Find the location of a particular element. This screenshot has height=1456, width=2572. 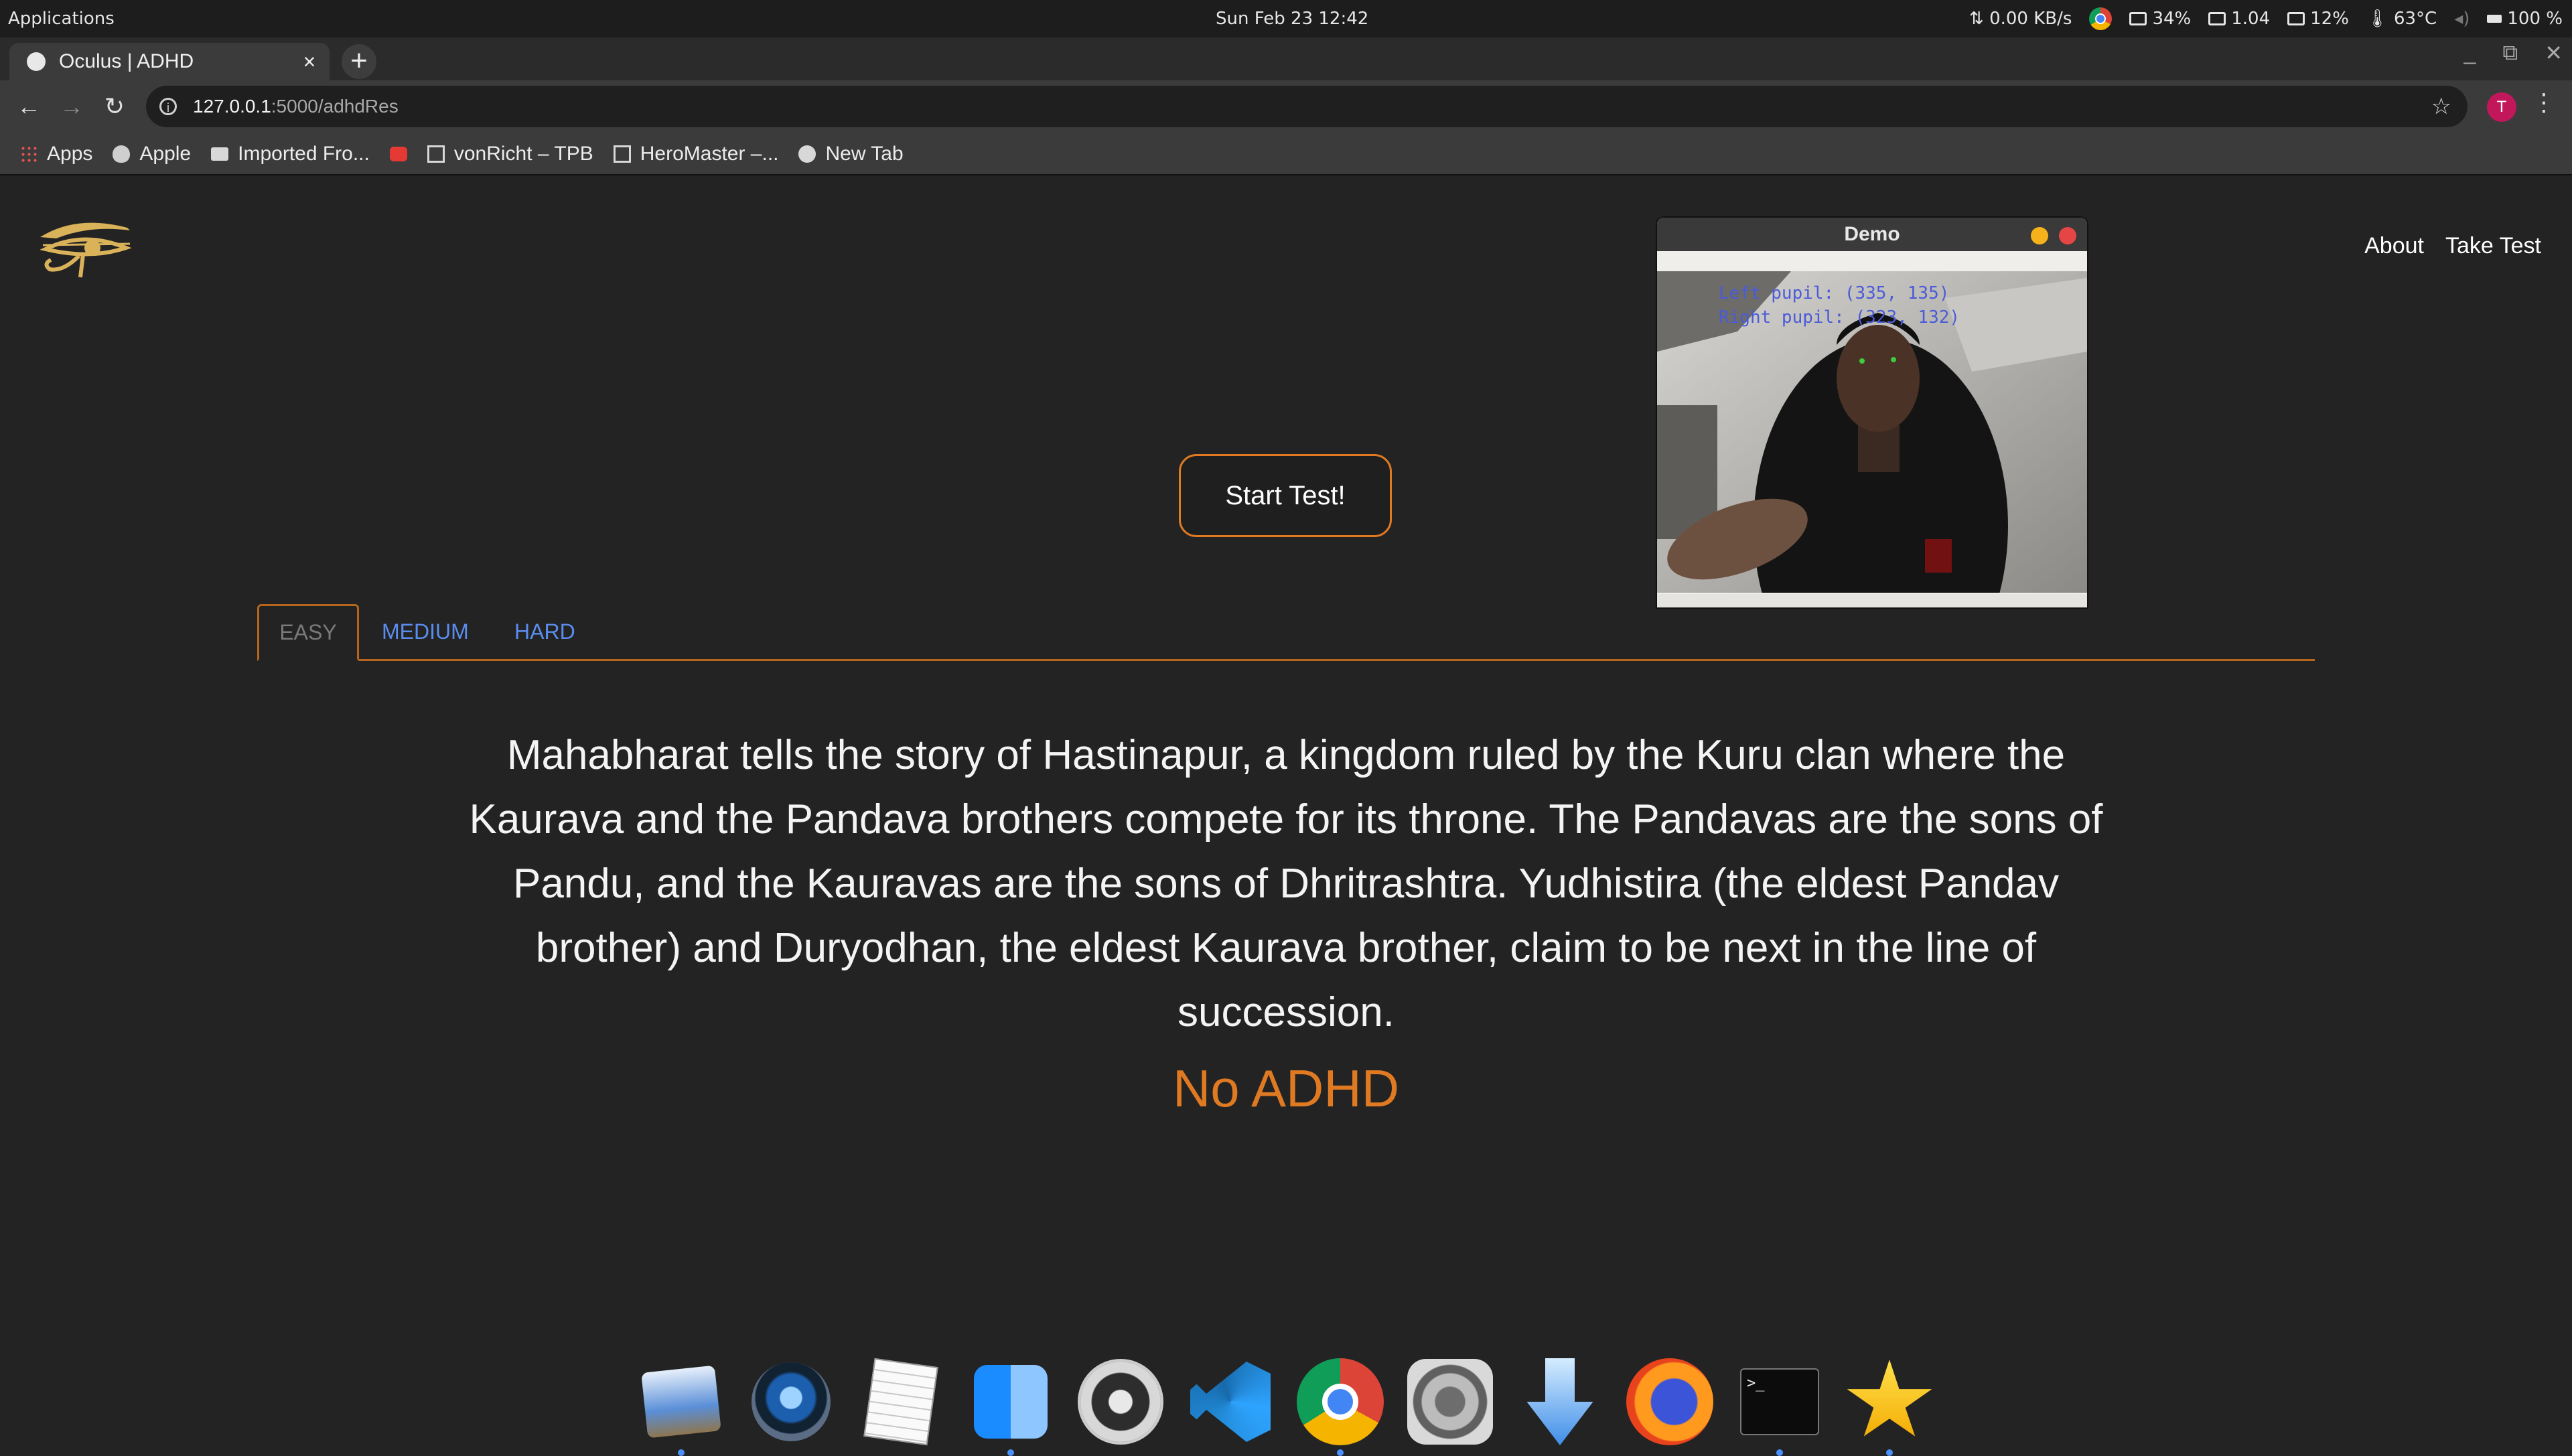

chrome-icon is located at coordinates (1340, 1406).